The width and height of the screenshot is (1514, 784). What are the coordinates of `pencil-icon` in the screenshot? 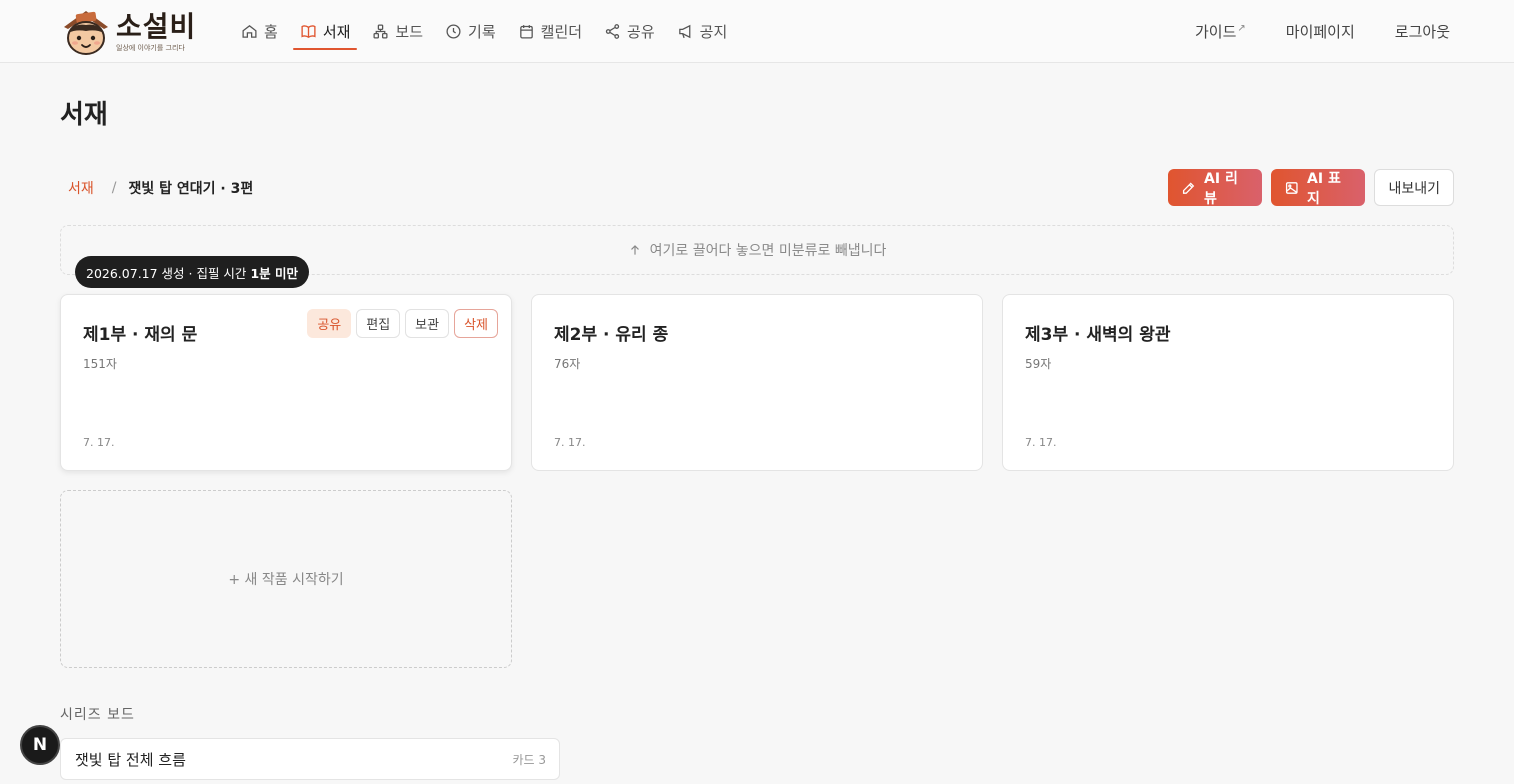 It's located at (1189, 188).